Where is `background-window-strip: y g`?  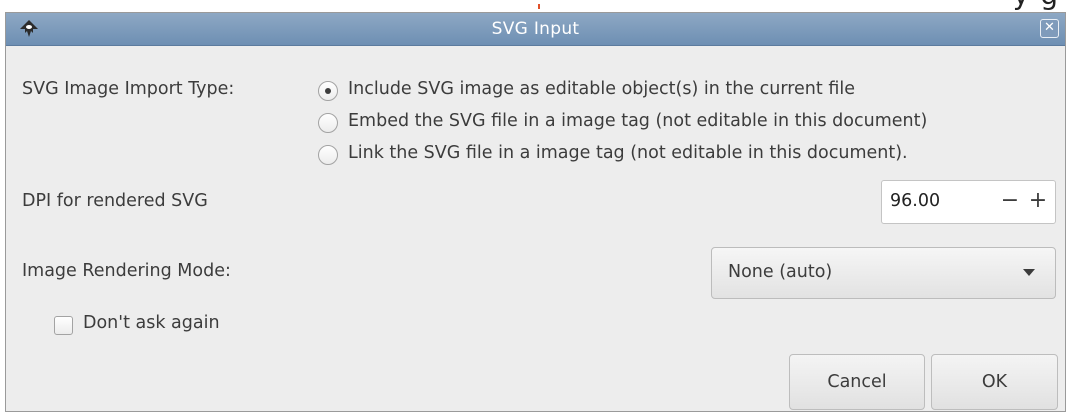
background-window-strip: y g is located at coordinates (534, 6).